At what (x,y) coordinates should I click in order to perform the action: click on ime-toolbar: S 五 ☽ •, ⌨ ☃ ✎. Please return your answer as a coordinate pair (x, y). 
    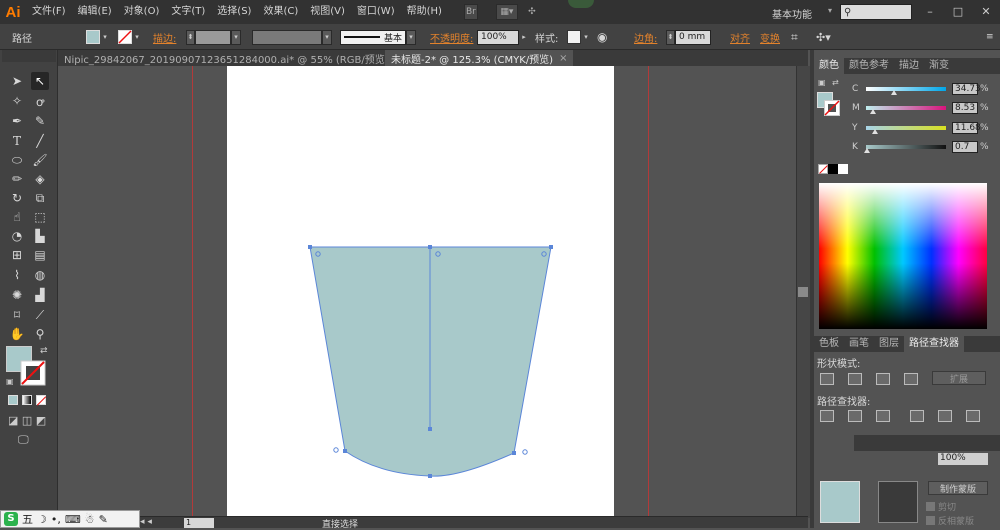
    Looking at the image, I should click on (70, 519).